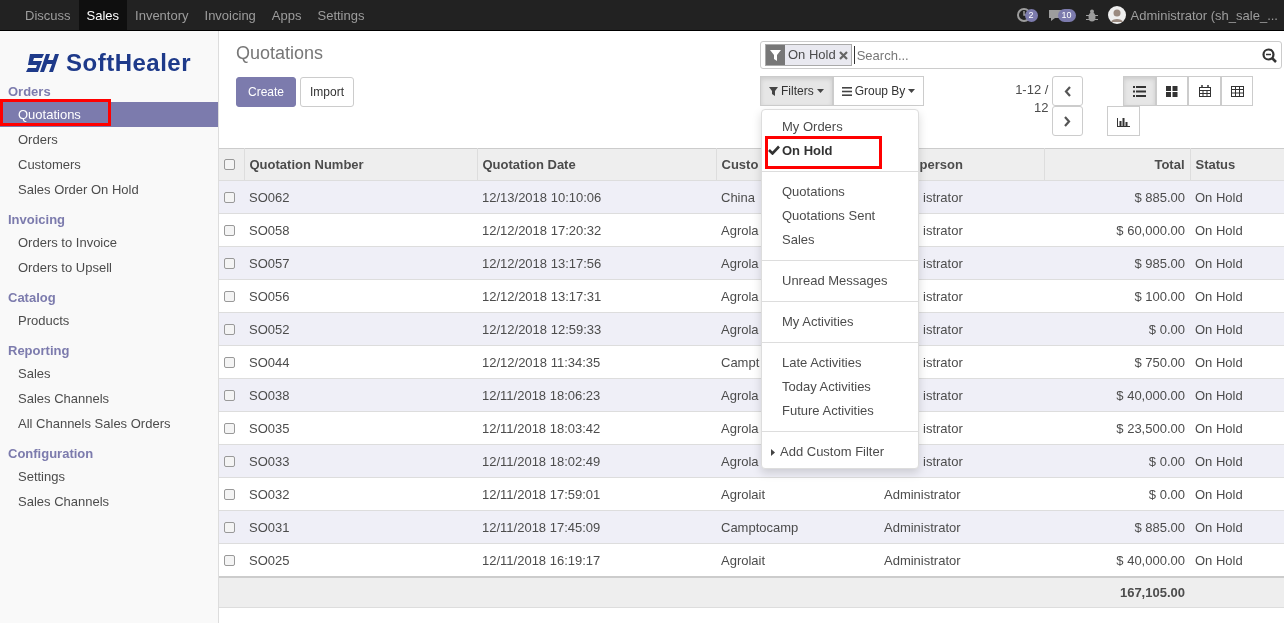  I want to click on column-header: Quotation Number, so click(360, 164).